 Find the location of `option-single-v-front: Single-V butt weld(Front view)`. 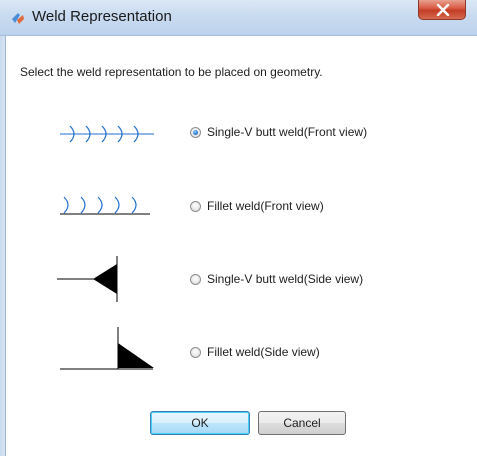

option-single-v-front: Single-V butt weld(Front view) is located at coordinates (278, 132).